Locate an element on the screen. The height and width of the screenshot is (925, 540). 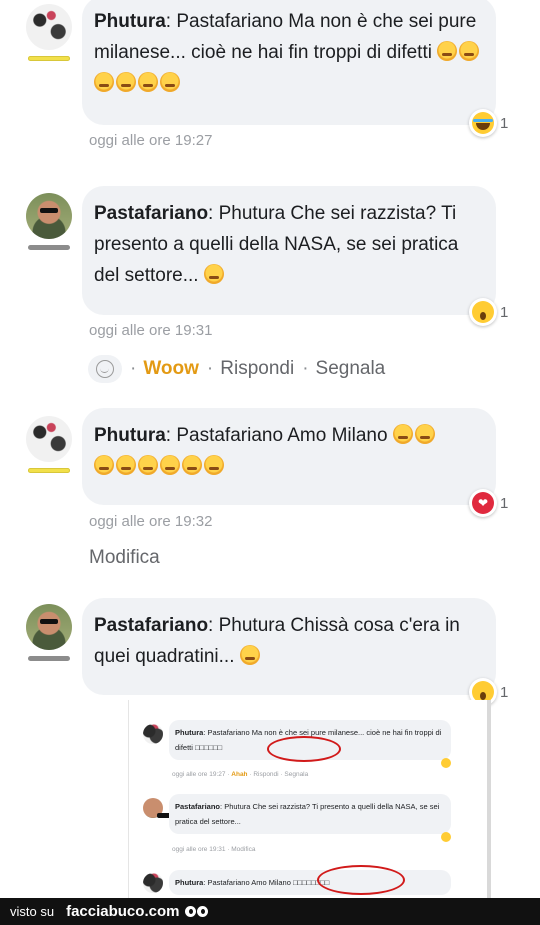
comment-text: : Pastafariano Amo Milano is located at coordinates (276, 435).